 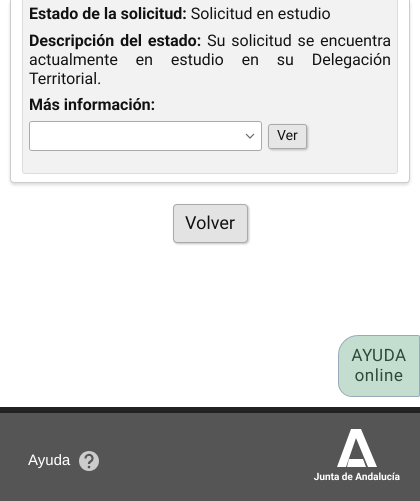 I want to click on help-link: Ayuda, so click(x=64, y=461).